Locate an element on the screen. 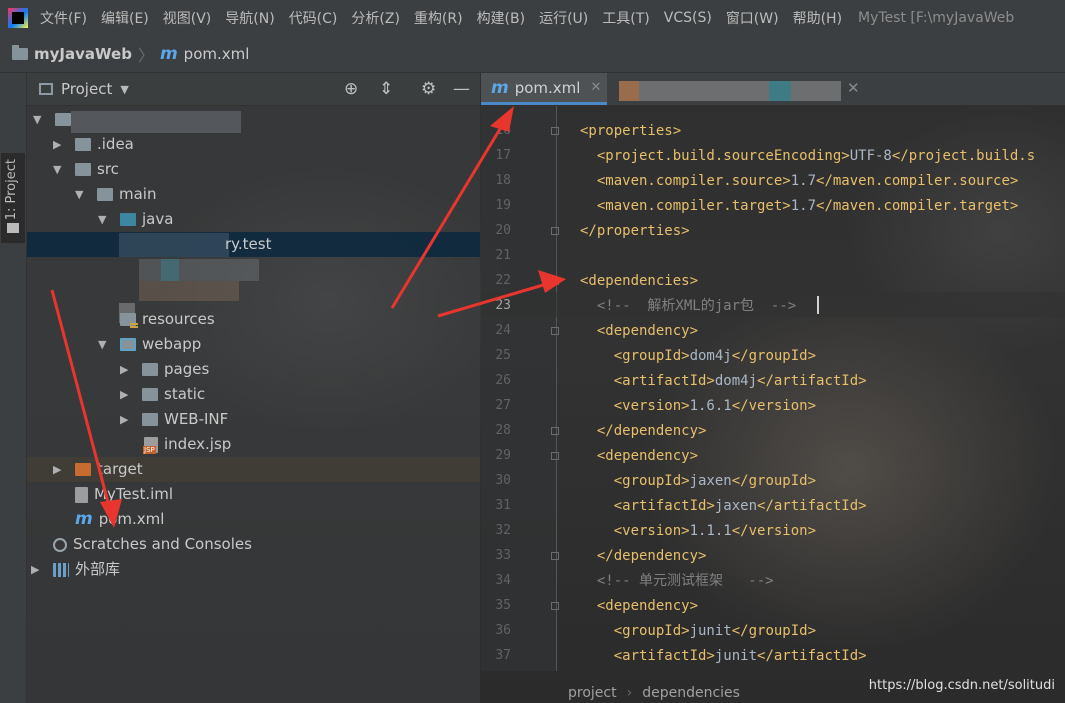 Image resolution: width=1065 pixels, height=703 pixels. gear-icon: ⚙ is located at coordinates (428, 89).